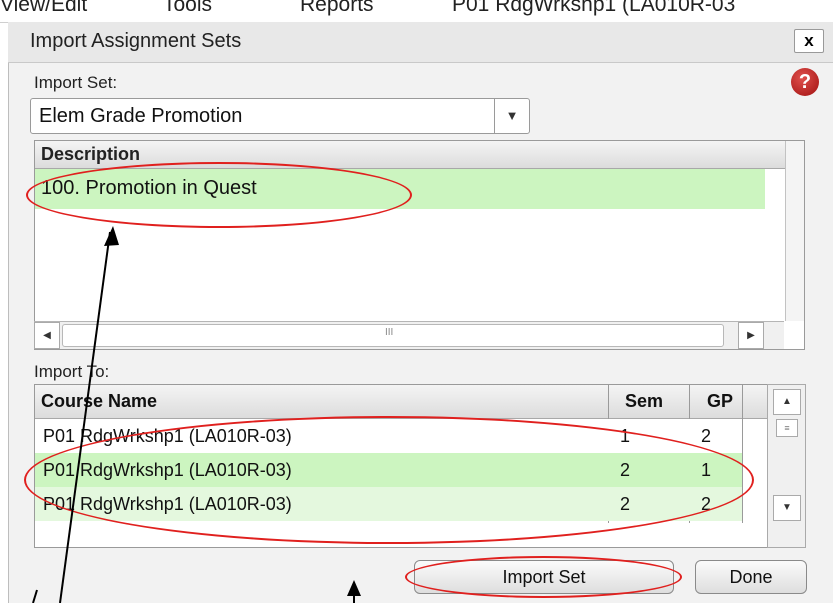  I want to click on annotation-arrow-line-short, so click(35, 596).